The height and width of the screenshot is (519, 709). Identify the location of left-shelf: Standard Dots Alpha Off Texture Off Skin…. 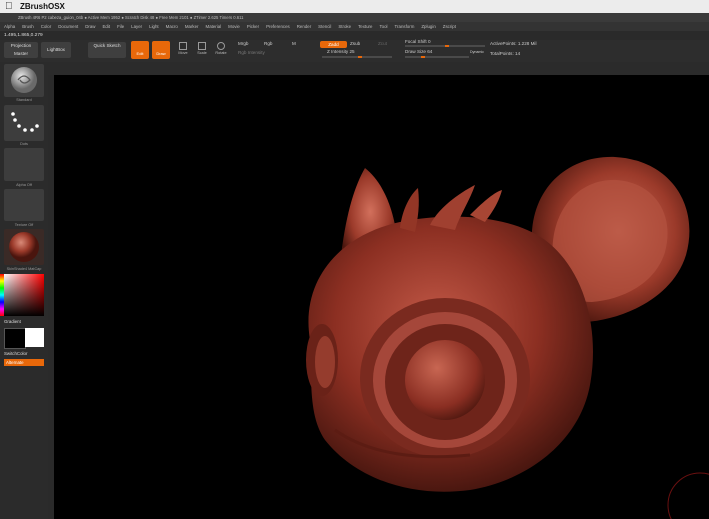
(24, 290).